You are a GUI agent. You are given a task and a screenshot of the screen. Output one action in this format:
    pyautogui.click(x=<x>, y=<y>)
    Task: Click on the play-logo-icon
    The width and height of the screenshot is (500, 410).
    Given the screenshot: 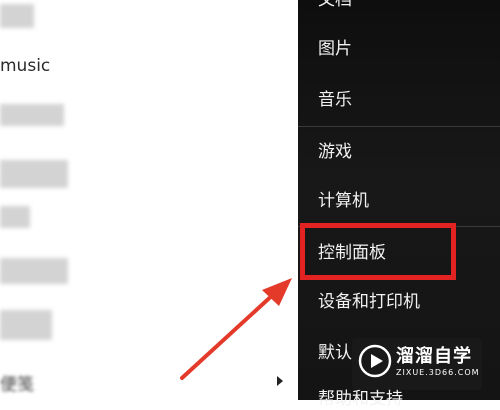 What is the action you would take?
    pyautogui.click(x=375, y=361)
    